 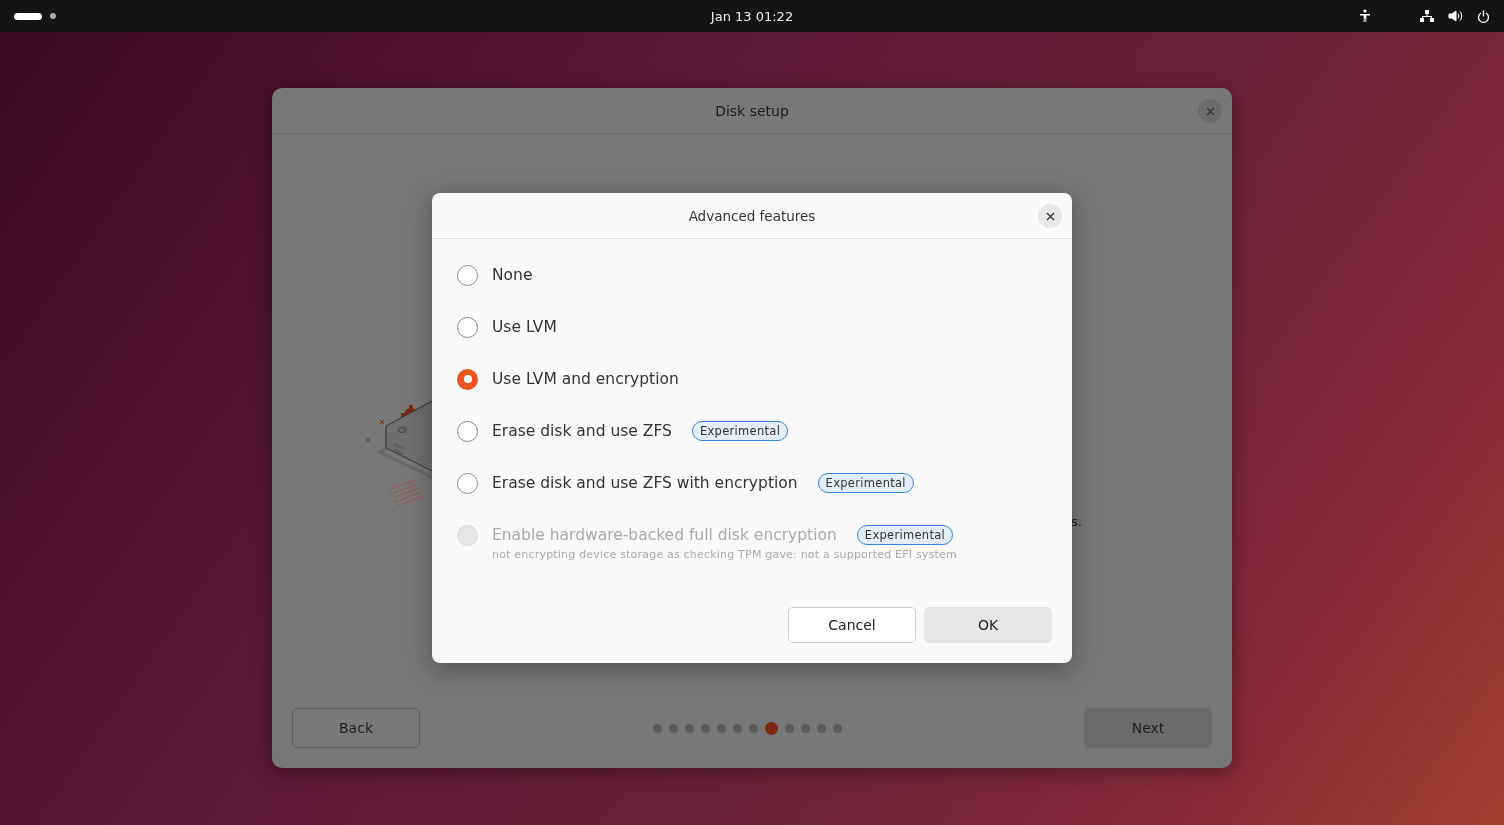 I want to click on workspace-indicator, so click(x=28, y=16).